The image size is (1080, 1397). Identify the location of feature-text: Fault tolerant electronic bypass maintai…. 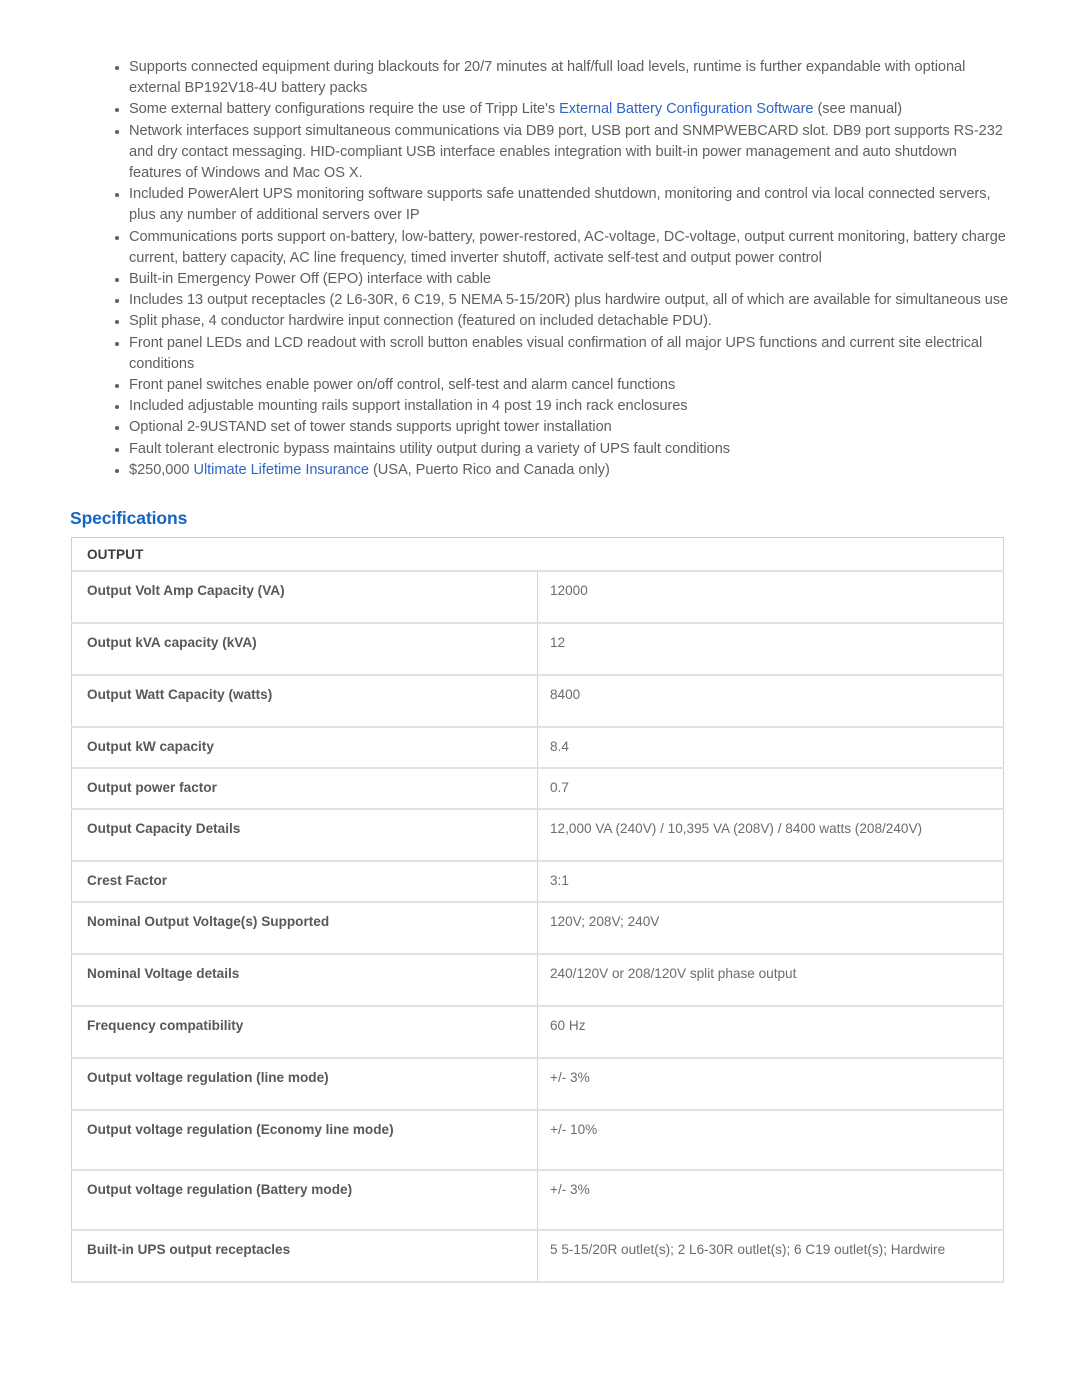
(430, 448).